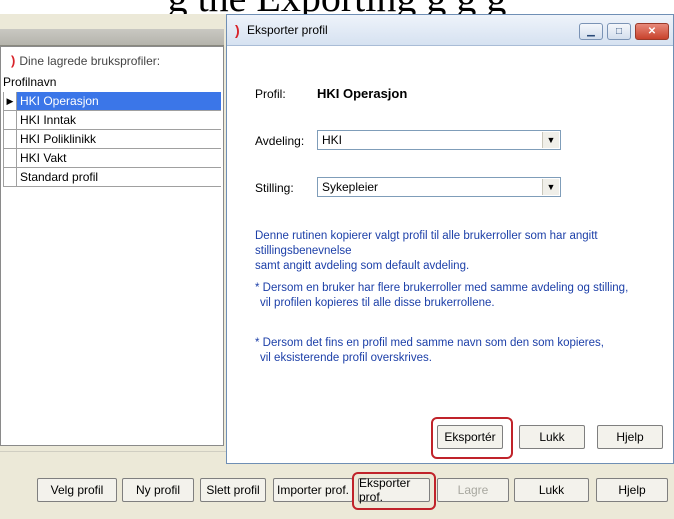  What do you see at coordinates (350, 187) in the screenshot?
I see `stilling-value: Sykepleier` at bounding box center [350, 187].